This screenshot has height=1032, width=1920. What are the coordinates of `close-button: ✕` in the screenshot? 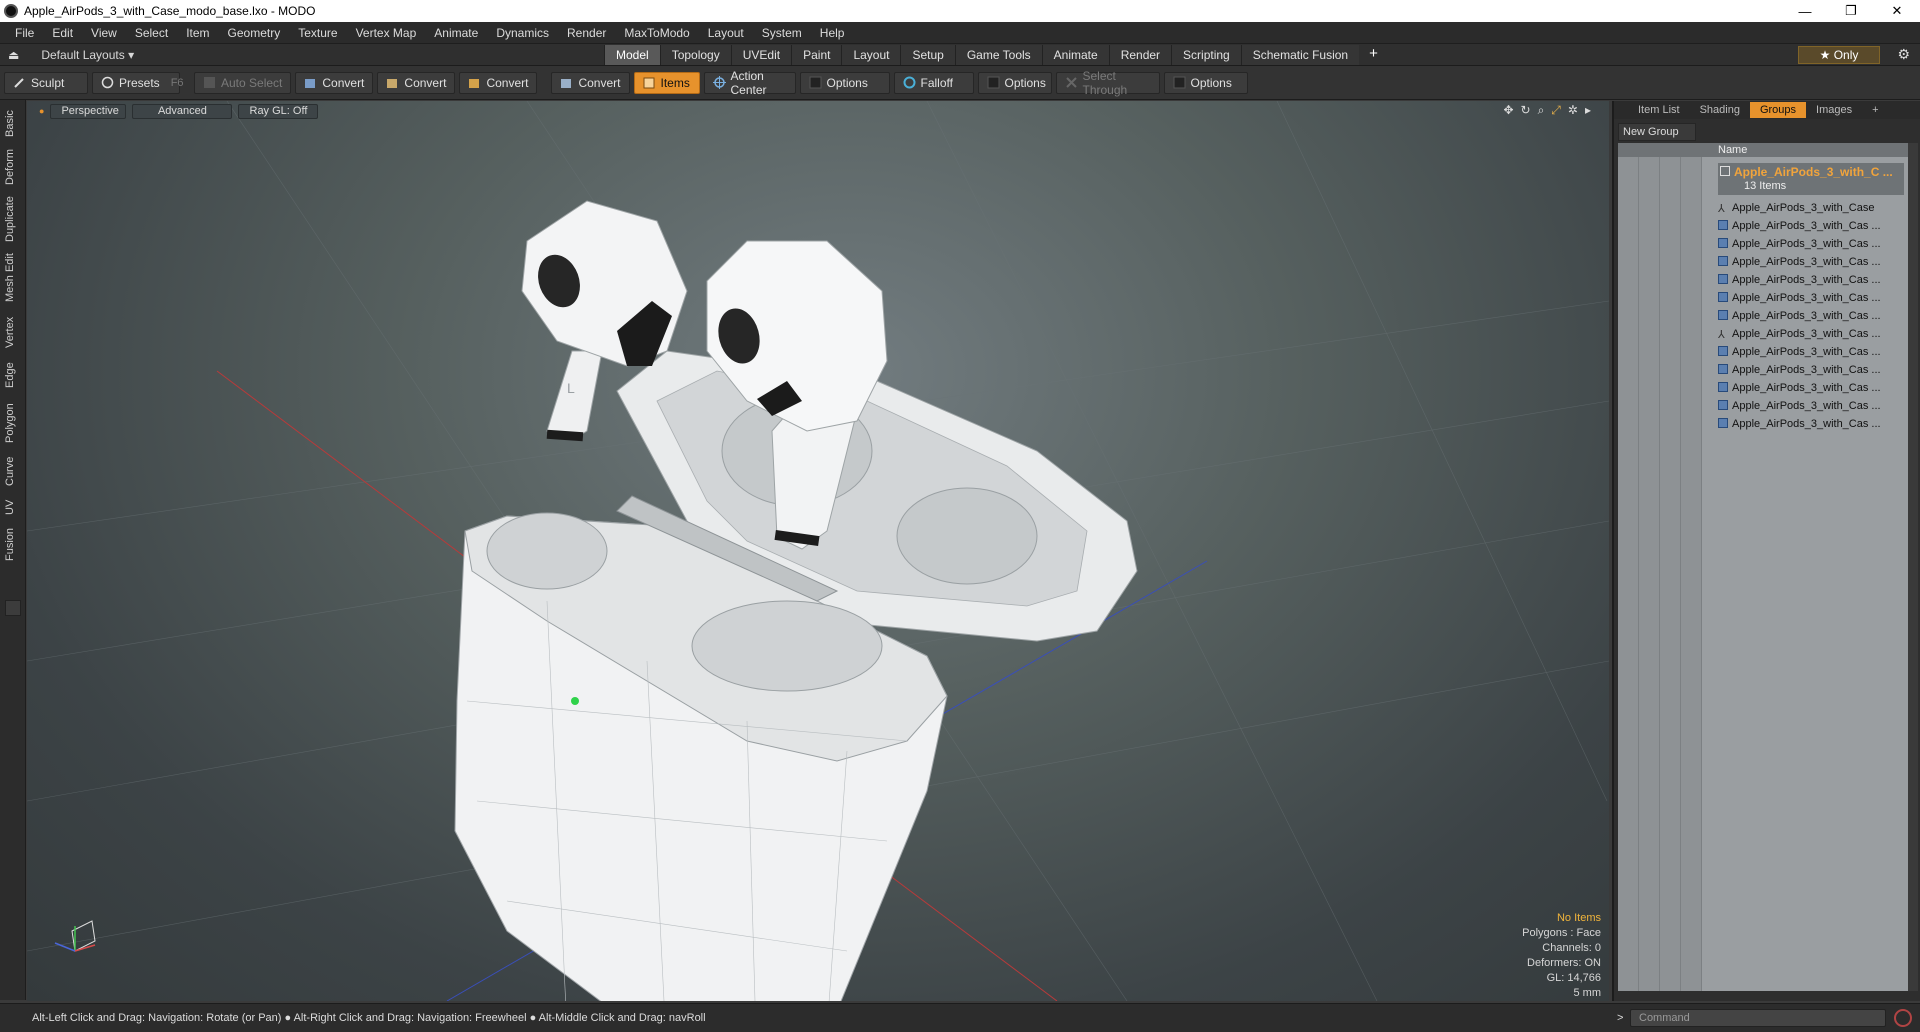 It's located at (1897, 11).